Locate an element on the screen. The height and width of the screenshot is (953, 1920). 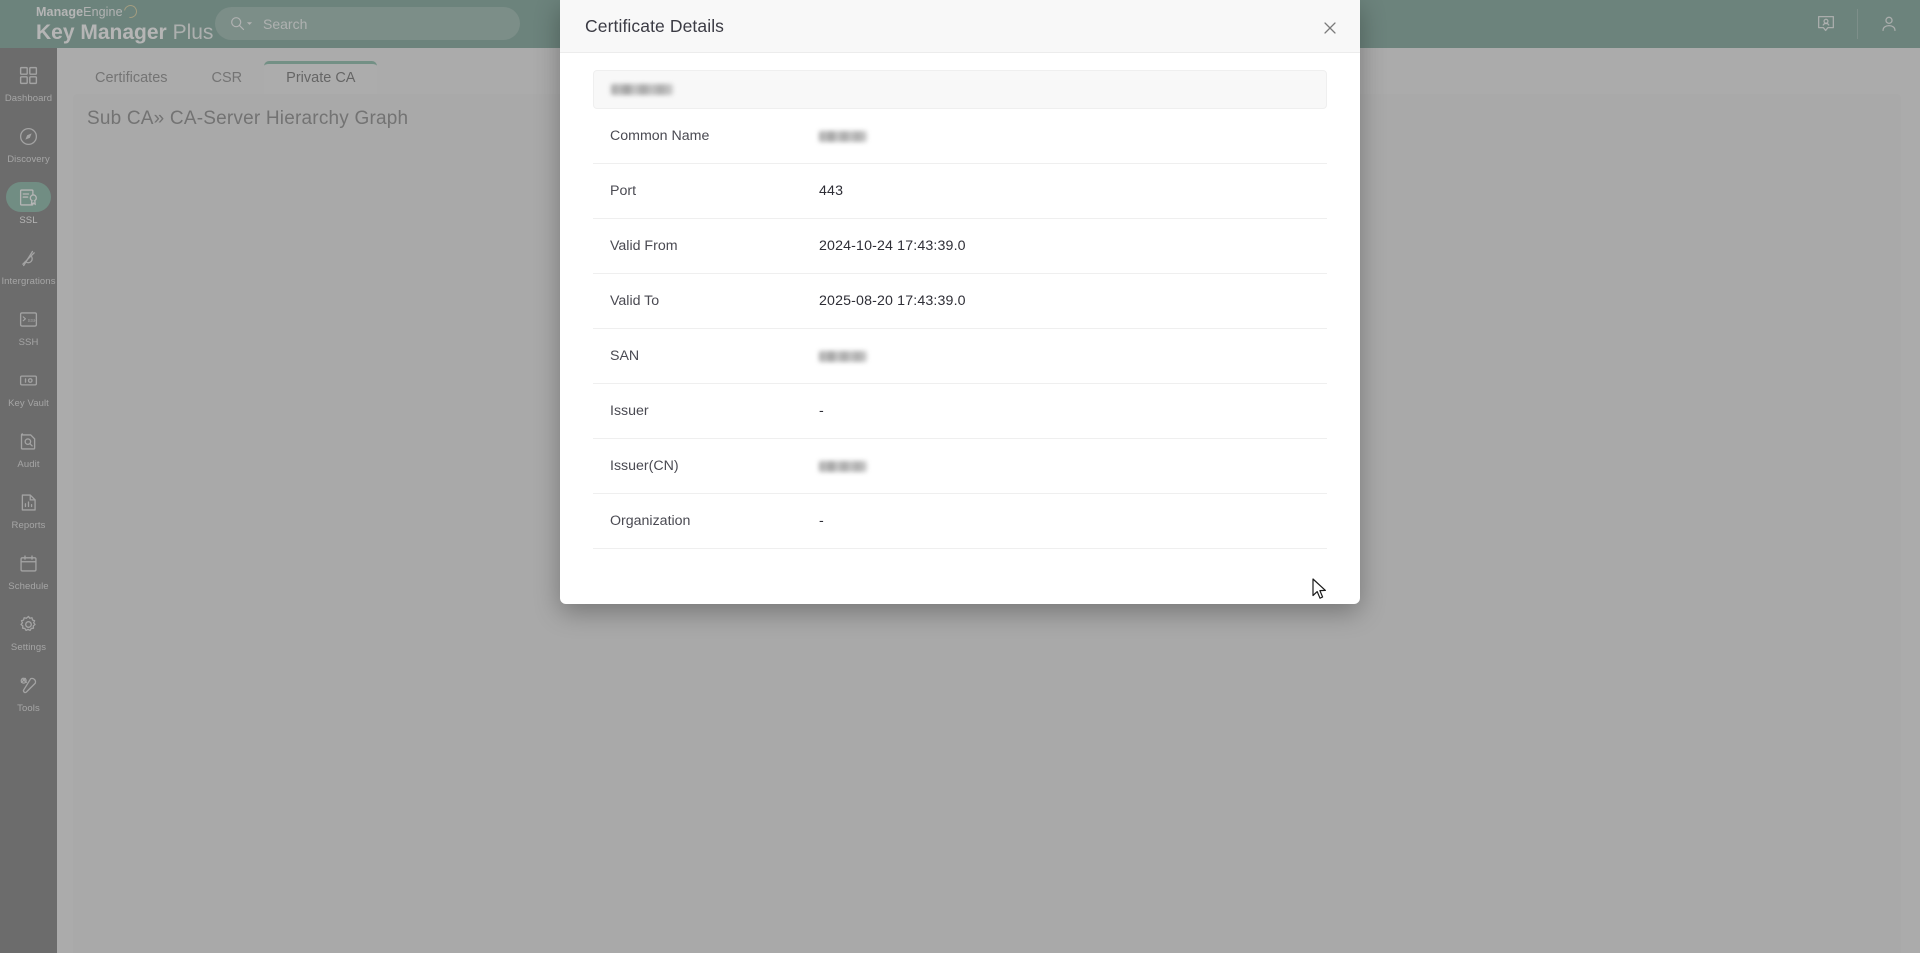
row-label-port: Port is located at coordinates (623, 191).